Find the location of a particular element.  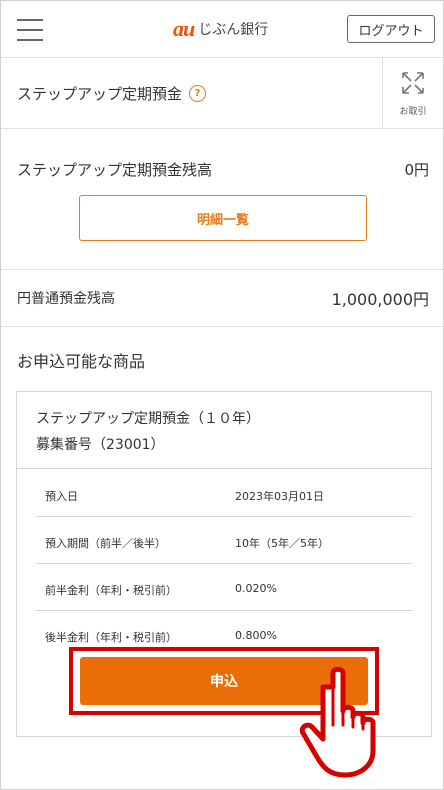

available-products-title: お申込可能な商品 is located at coordinates (81, 361).